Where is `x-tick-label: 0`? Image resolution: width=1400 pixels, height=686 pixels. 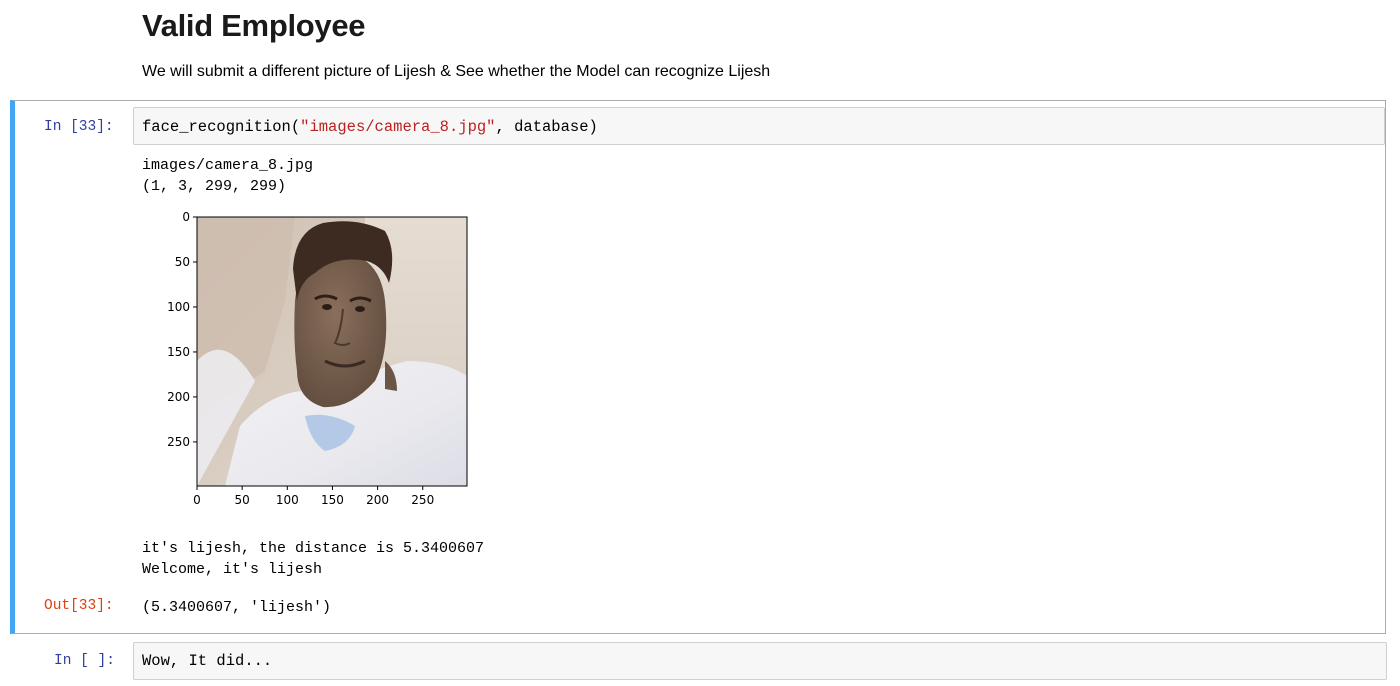 x-tick-label: 0 is located at coordinates (197, 500).